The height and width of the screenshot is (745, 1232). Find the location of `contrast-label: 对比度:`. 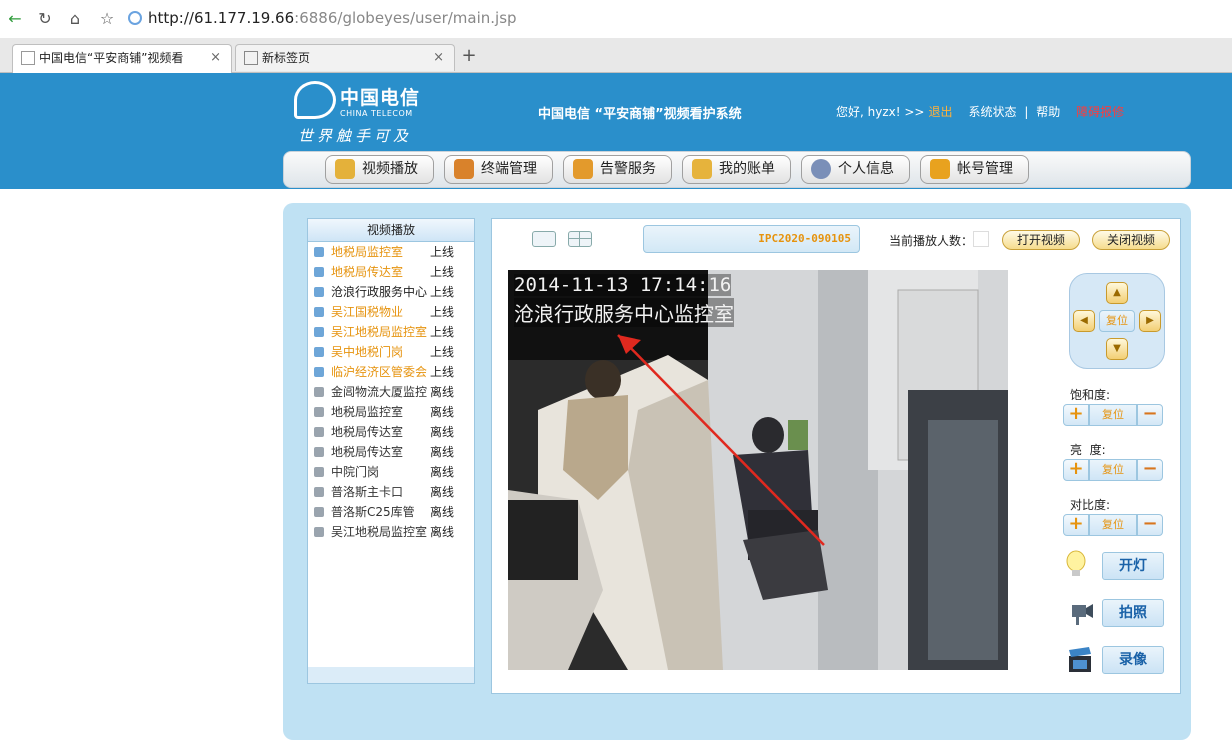

contrast-label: 对比度: is located at coordinates (1090, 505).